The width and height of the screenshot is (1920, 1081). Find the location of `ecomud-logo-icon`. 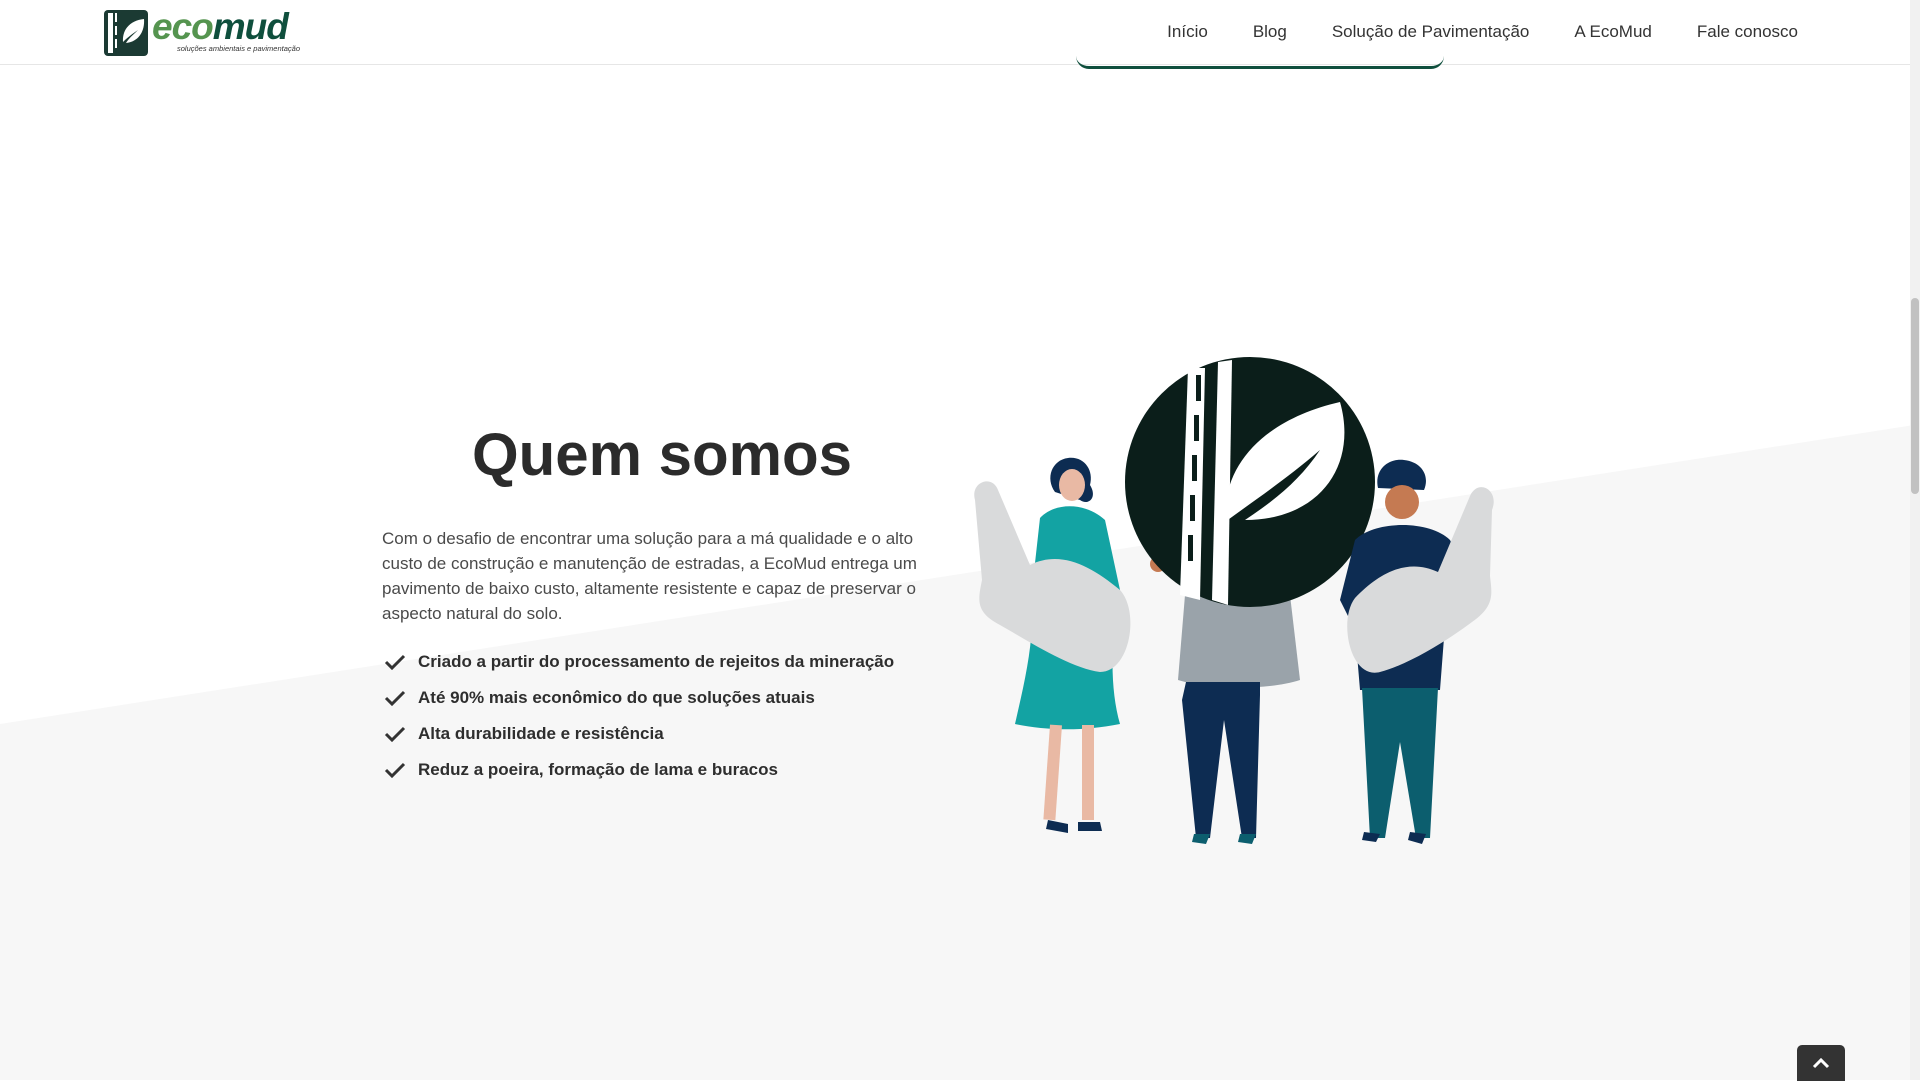

ecomud-logo-icon is located at coordinates (126, 33).